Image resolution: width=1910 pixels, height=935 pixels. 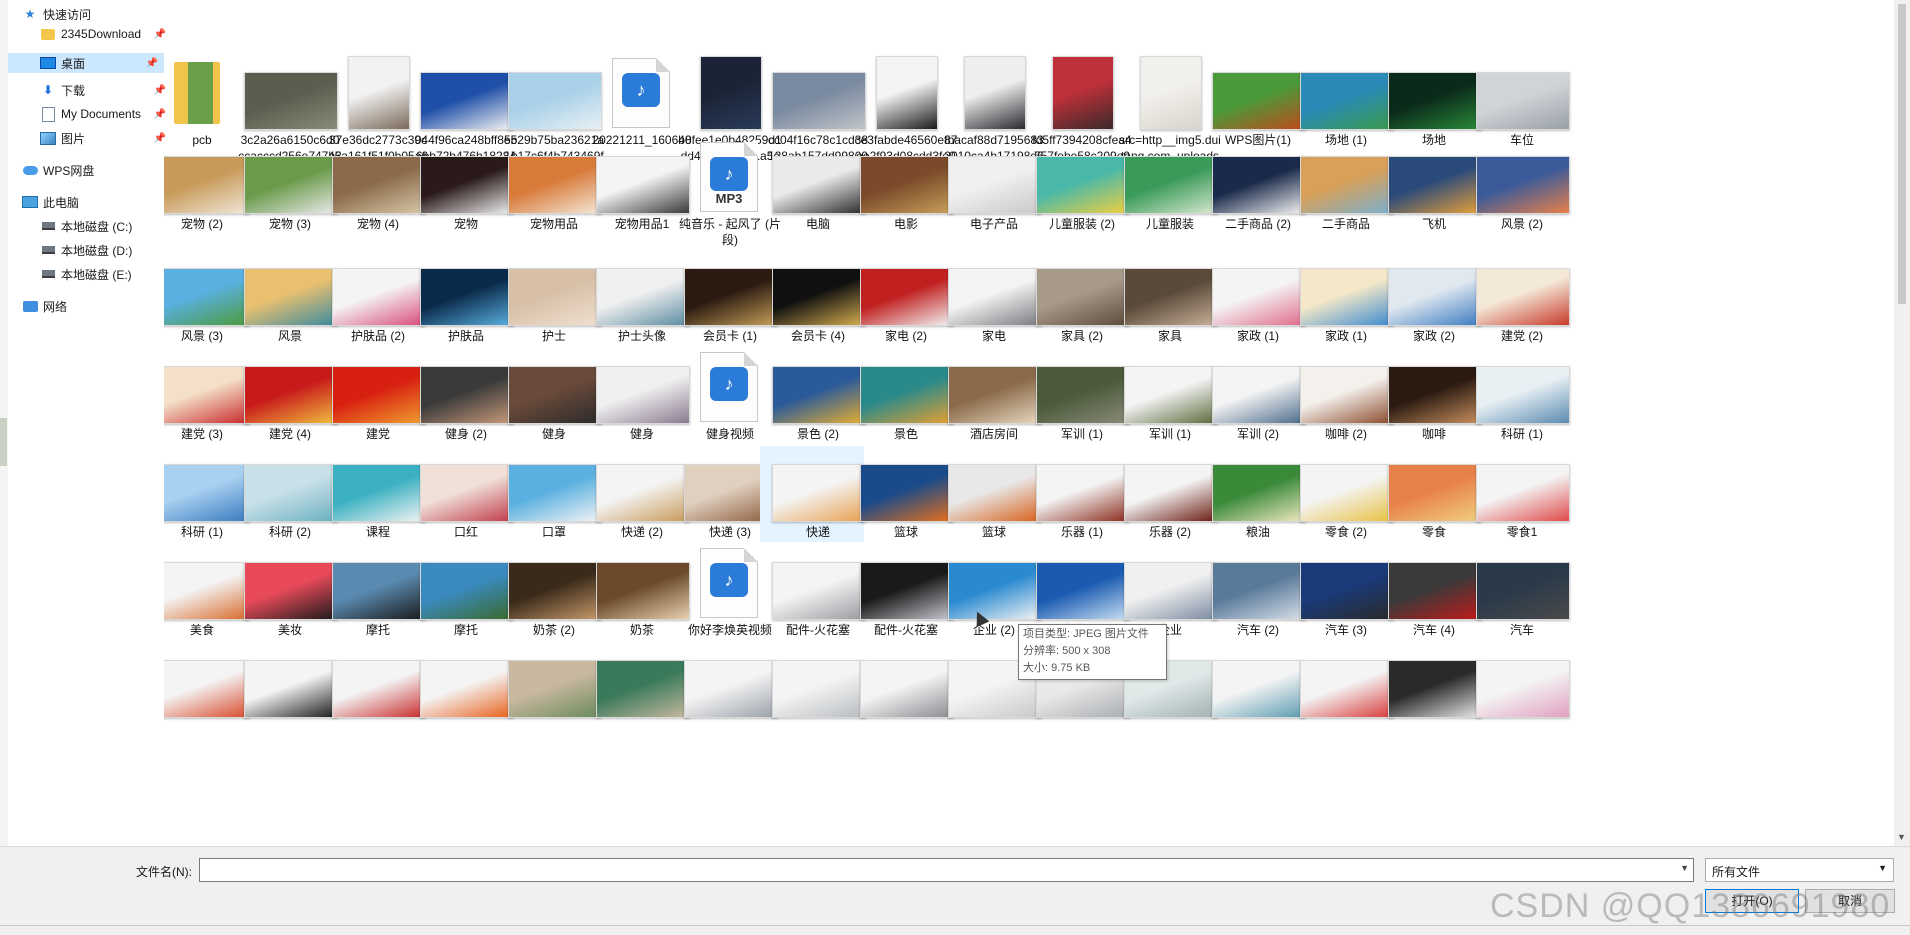 I want to click on nav-this-pc: 此电脑, so click(x=50, y=202).